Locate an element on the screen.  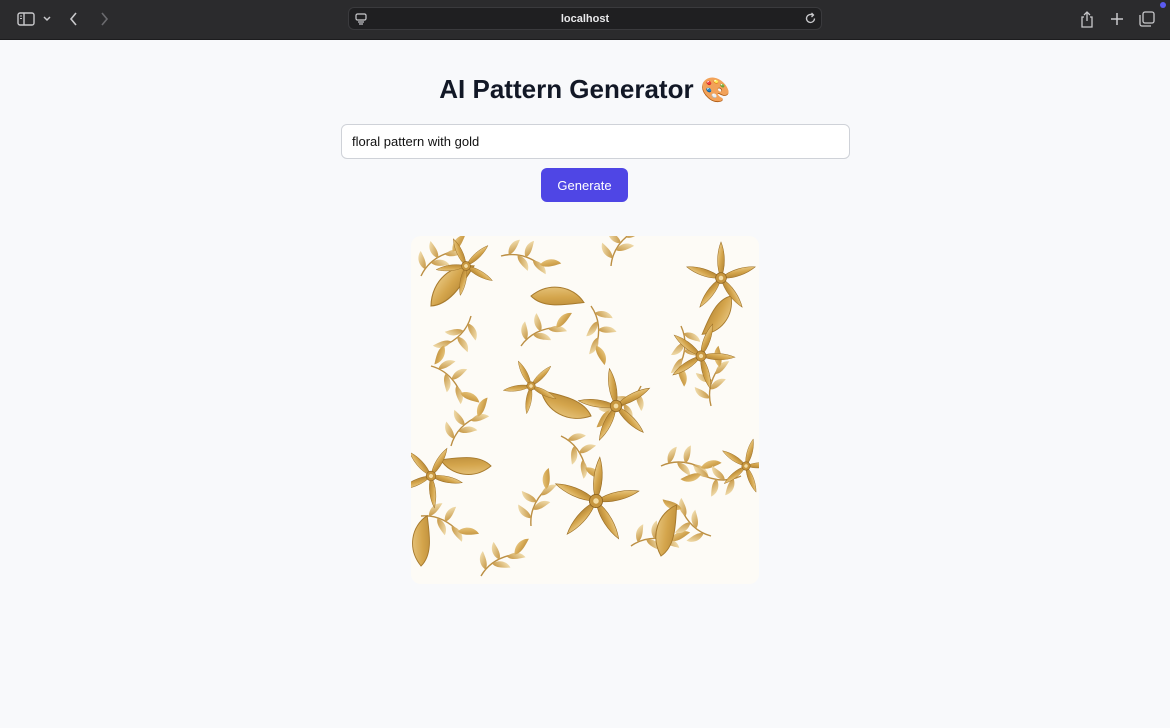
plus-icon is located at coordinates (1117, 19).